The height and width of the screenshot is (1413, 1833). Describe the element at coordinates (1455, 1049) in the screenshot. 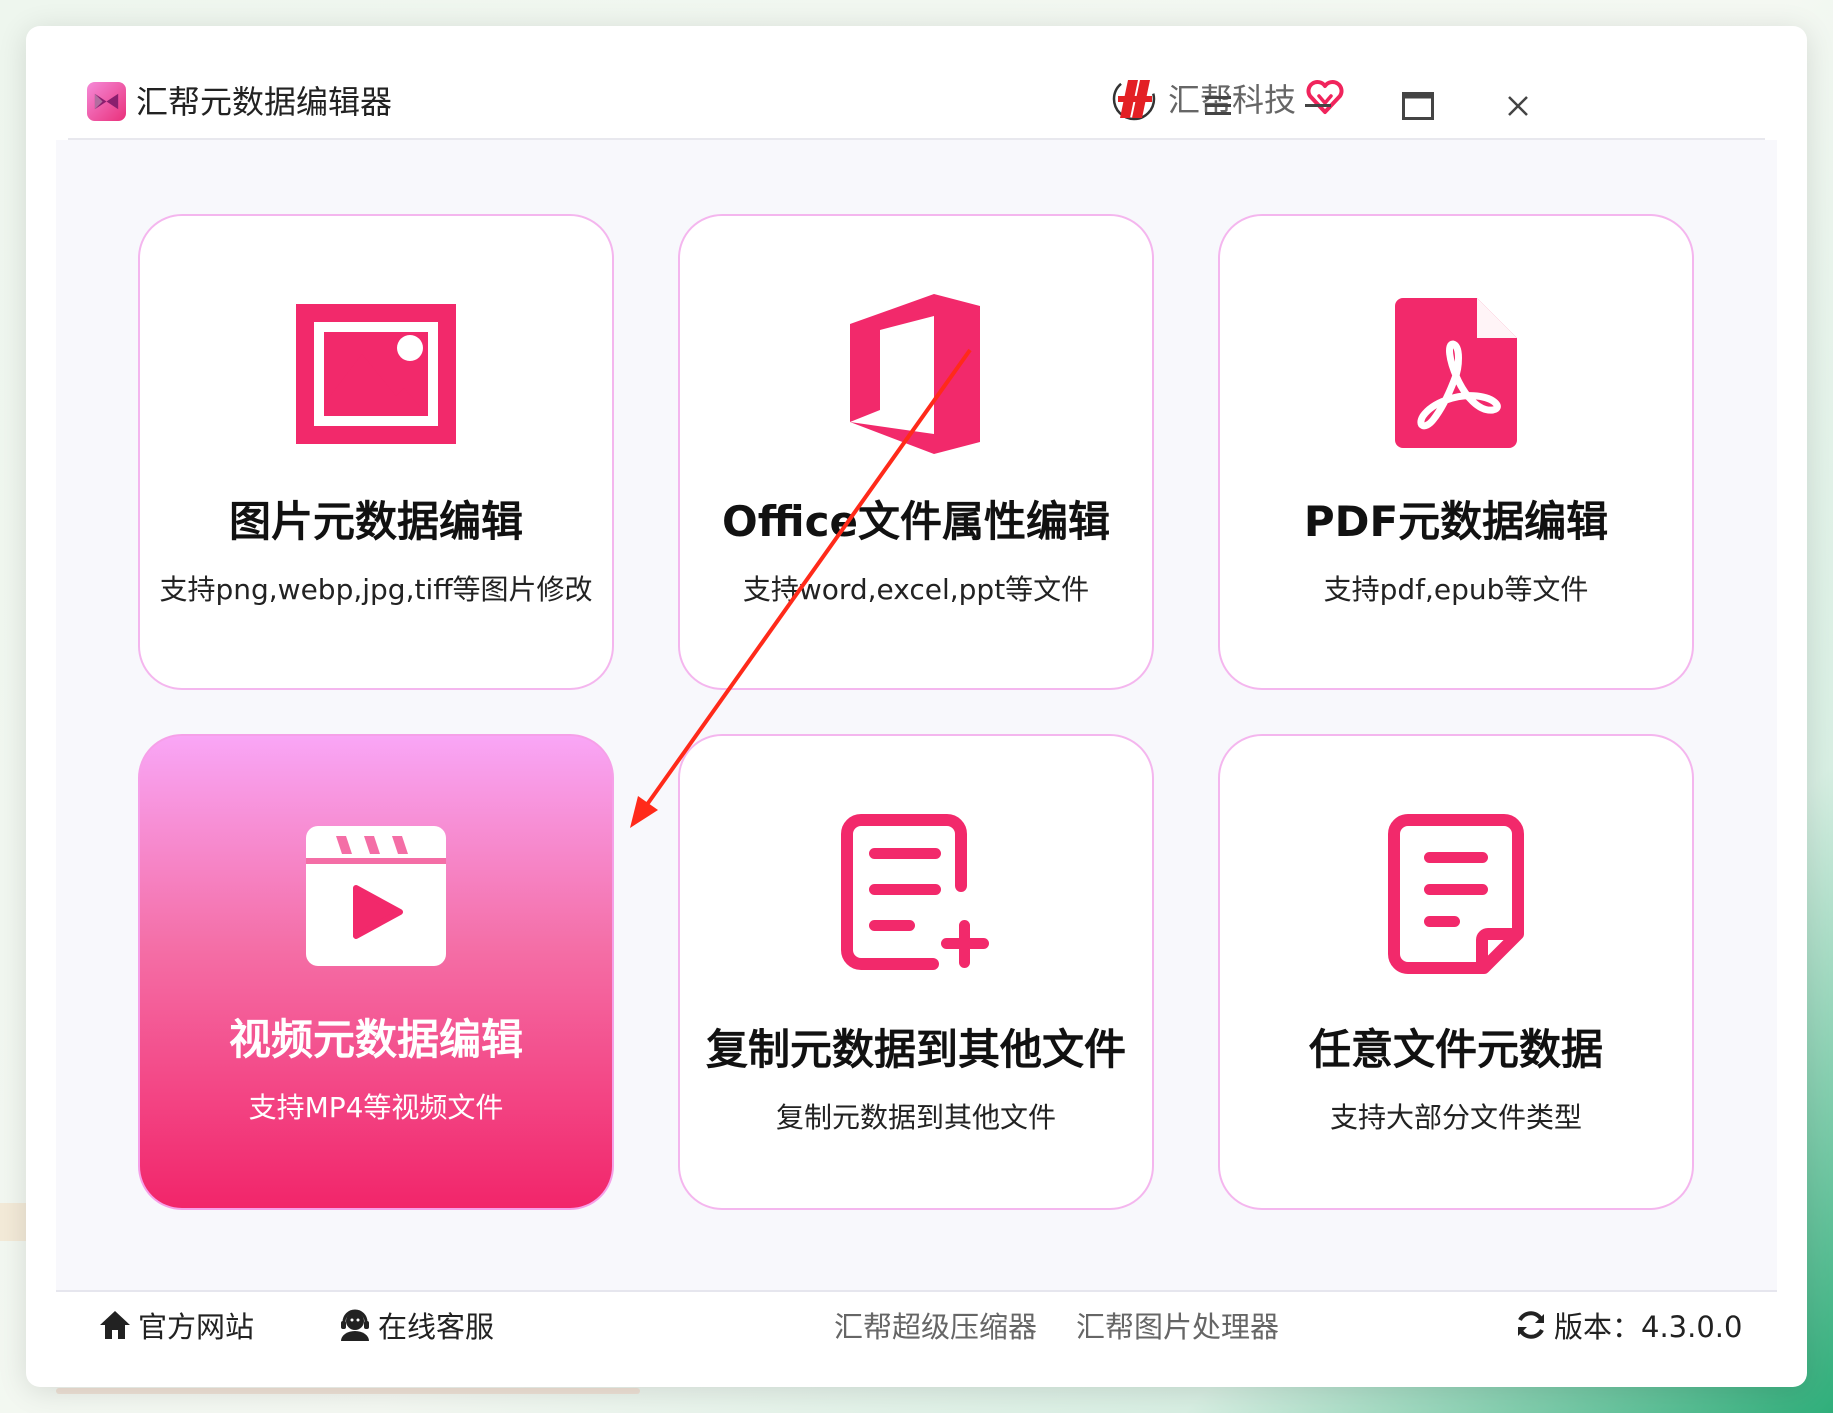

I see `card-title: 任意文件元数据` at that location.